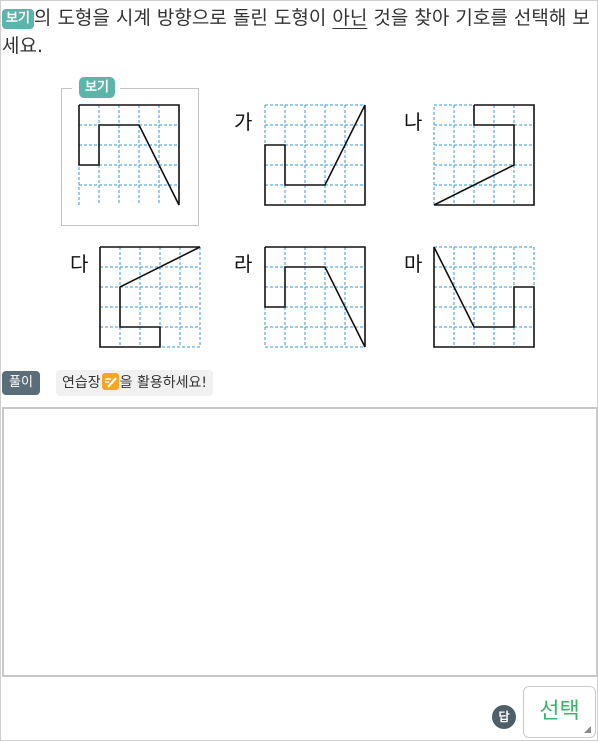 The width and height of the screenshot is (598, 741). What do you see at coordinates (18, 19) in the screenshot?
I see `reference-badge: 보기` at bounding box center [18, 19].